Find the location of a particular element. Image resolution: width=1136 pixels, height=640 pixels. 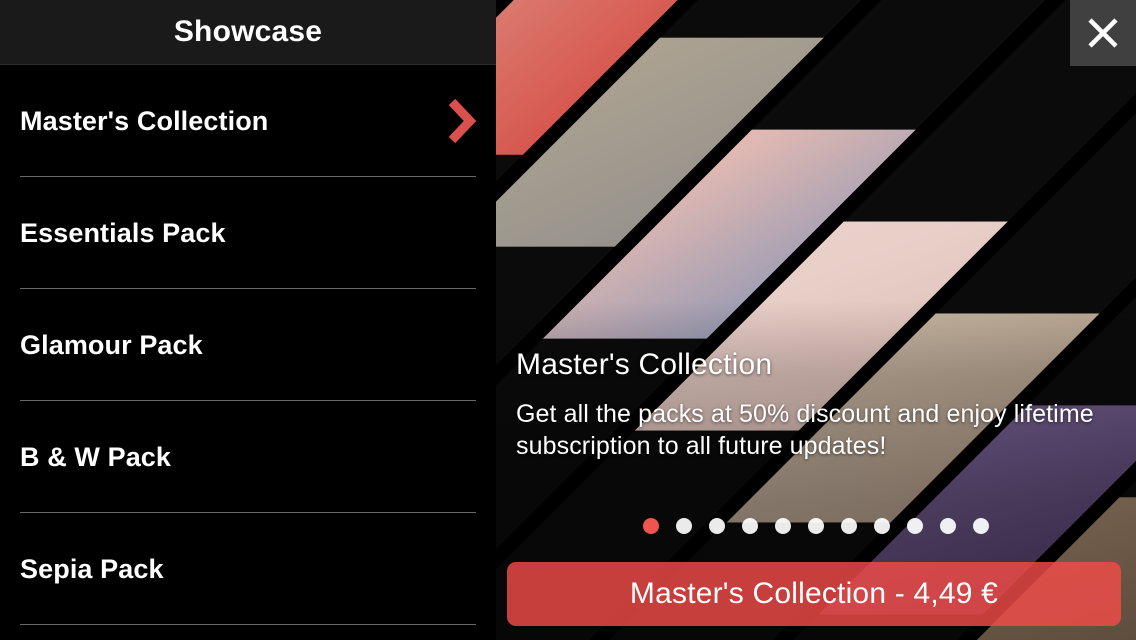

page-title: Showcase is located at coordinates (248, 31).